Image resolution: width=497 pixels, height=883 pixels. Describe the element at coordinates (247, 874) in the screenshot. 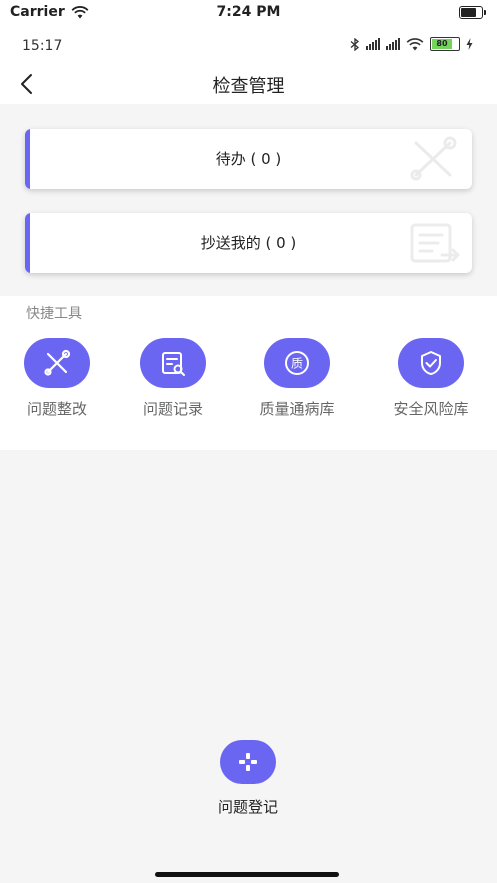

I see `home-indicator` at that location.